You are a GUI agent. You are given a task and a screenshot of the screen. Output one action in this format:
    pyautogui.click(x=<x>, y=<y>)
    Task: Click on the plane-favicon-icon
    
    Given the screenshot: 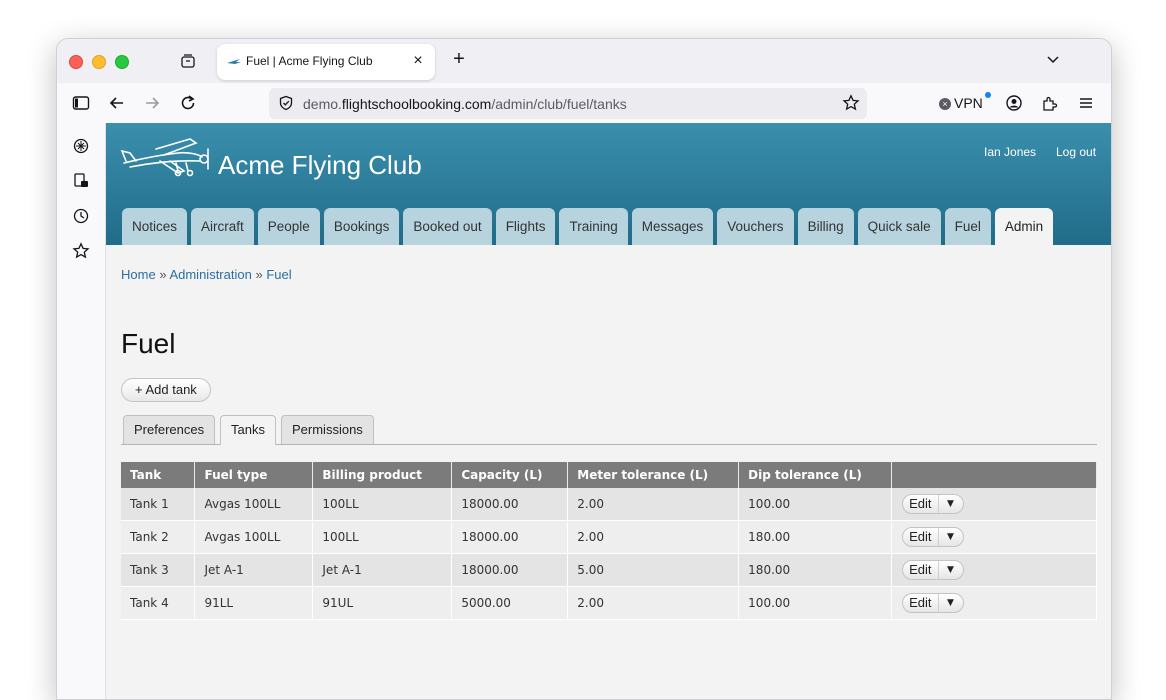 What is the action you would take?
    pyautogui.click(x=234, y=61)
    